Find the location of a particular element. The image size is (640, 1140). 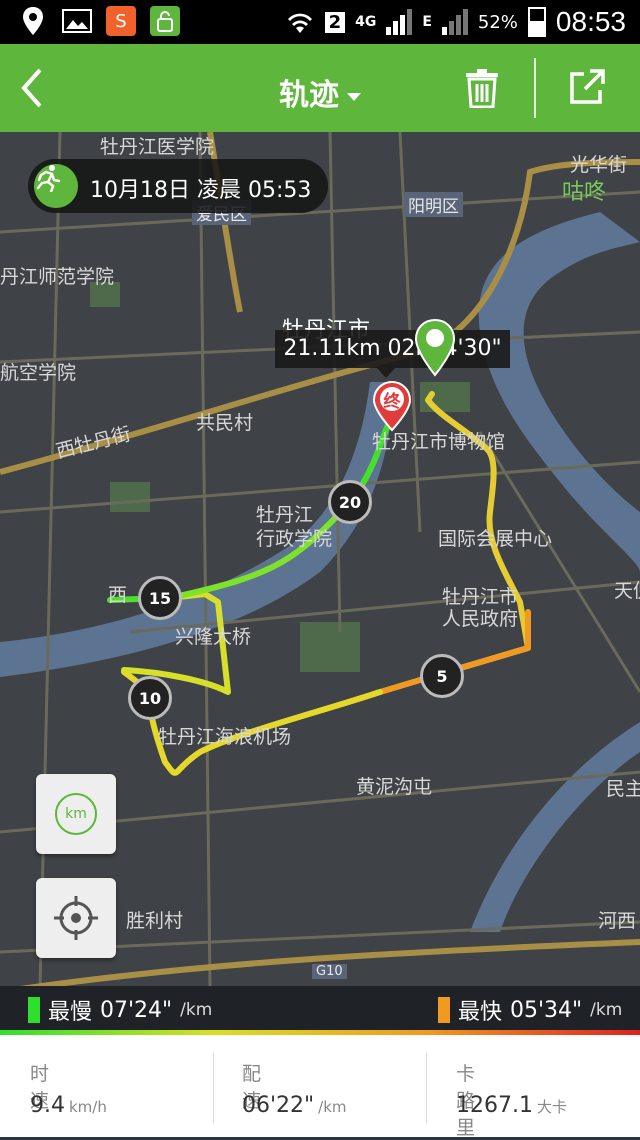

map-label-guanghua: 光华街 is located at coordinates (599, 165).